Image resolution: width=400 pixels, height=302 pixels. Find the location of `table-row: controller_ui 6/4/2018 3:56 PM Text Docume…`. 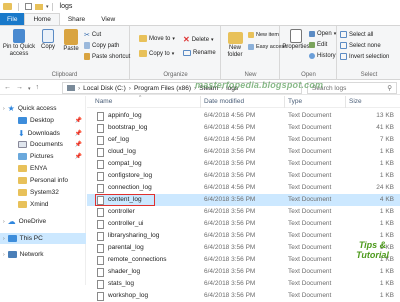

table-row: controller_ui 6/4/2018 3:56 PM Text Docume… is located at coordinates (243, 224).